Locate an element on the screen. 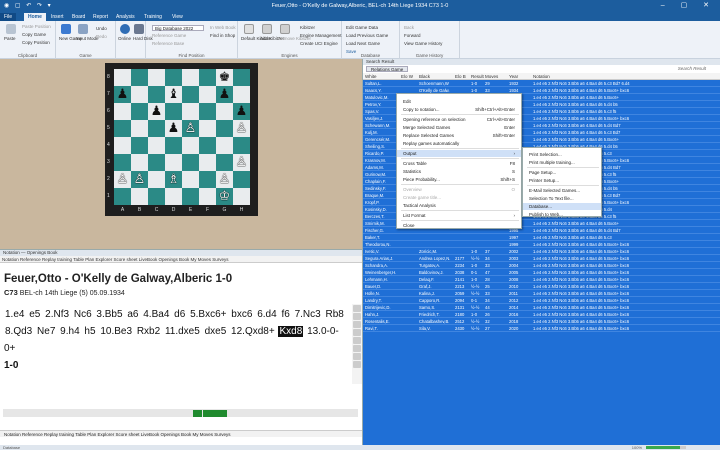  chess-board: ♚ ♟ ♝ ♟ ♟ ♟ ♟ ♙ ♙ ♙ ♙ ♙ ♗ ♙ ♔ is located at coordinates (182, 137).